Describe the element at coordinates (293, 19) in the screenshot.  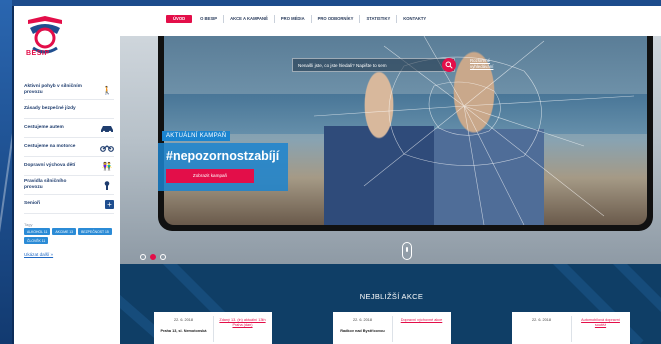
I see `nav-item-media: PRO MÉDIA` at that location.